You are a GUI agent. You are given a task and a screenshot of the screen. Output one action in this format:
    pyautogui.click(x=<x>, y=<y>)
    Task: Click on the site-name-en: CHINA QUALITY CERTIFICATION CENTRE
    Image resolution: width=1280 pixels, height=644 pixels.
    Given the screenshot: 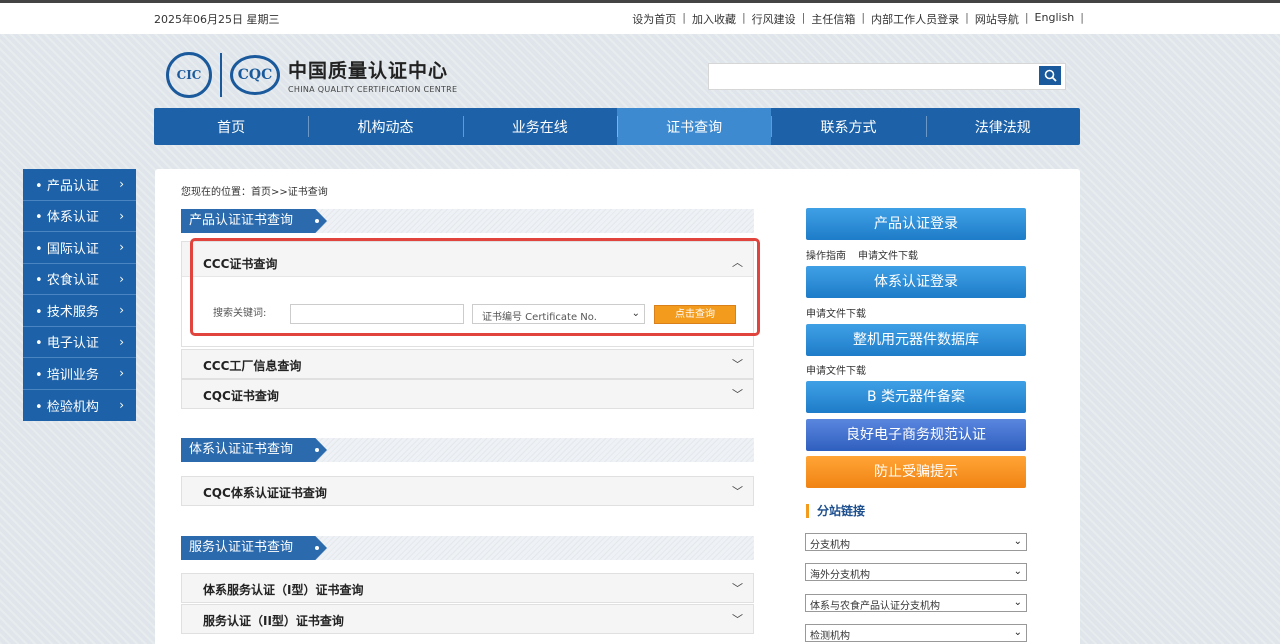 What is the action you would take?
    pyautogui.click(x=373, y=89)
    